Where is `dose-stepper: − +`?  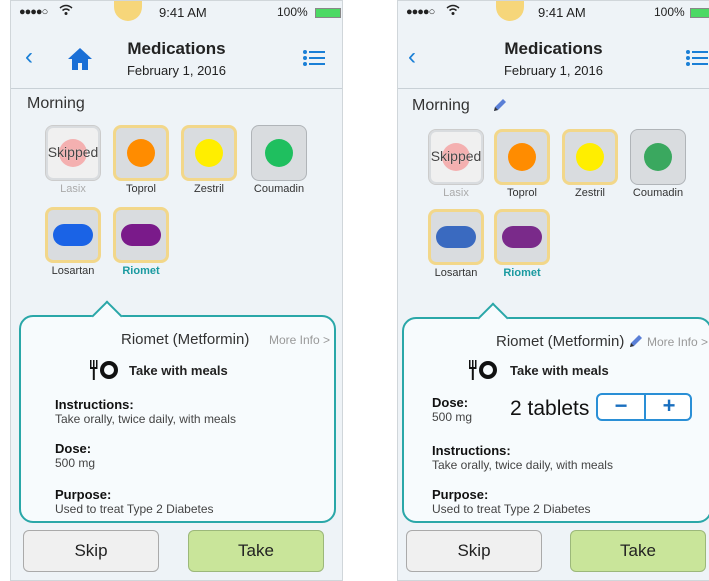
dose-stepper: − + is located at coordinates (644, 407).